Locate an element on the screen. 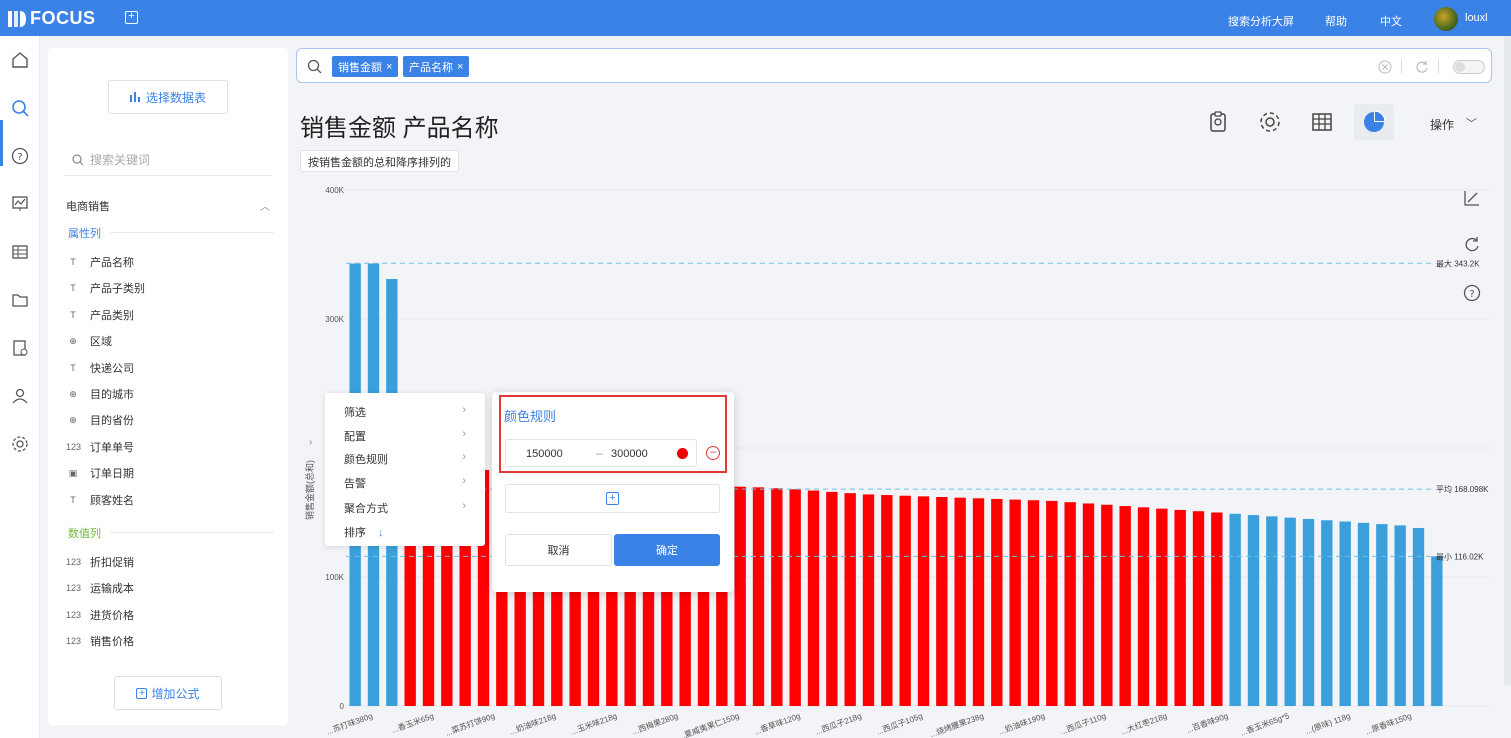 This screenshot has width=1511, height=738. avatar is located at coordinates (1446, 19).